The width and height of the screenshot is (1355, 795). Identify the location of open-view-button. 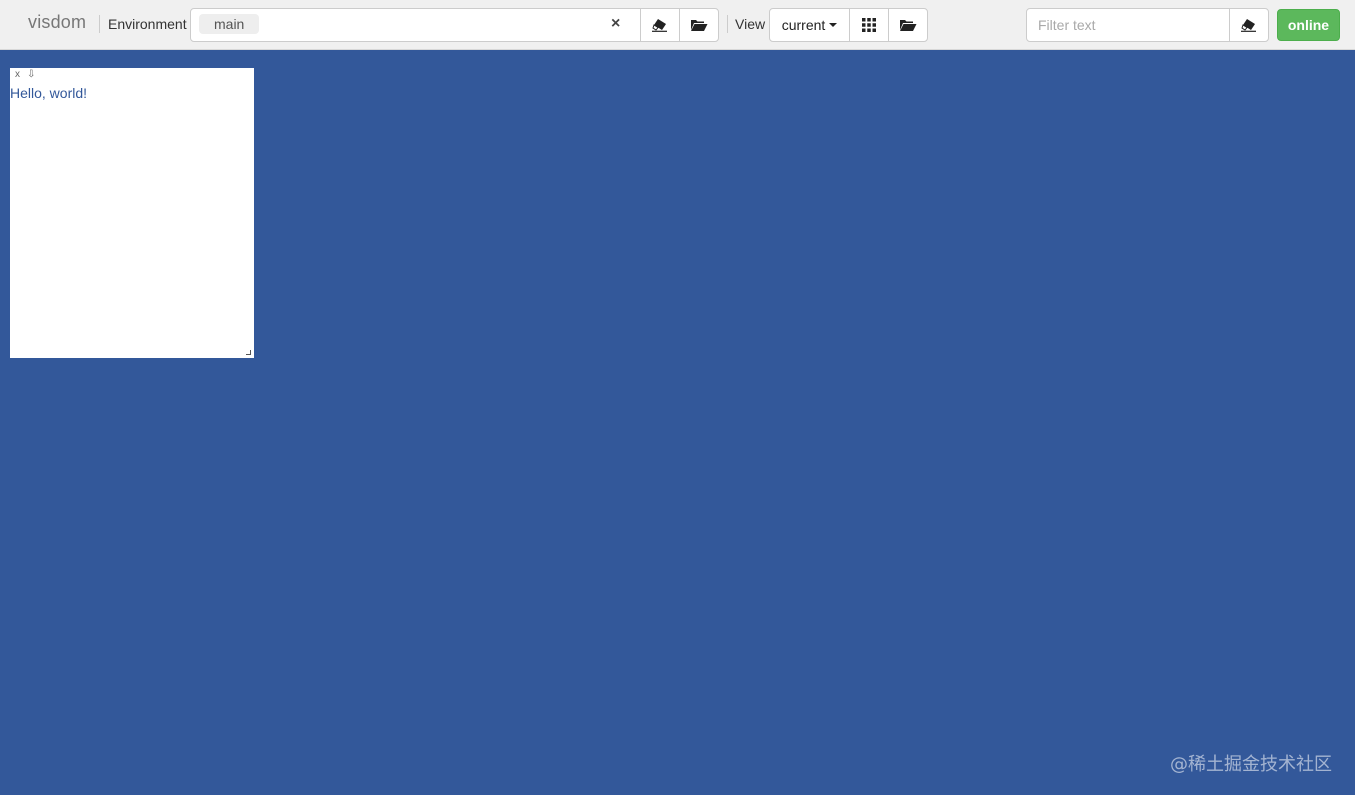
(908, 25).